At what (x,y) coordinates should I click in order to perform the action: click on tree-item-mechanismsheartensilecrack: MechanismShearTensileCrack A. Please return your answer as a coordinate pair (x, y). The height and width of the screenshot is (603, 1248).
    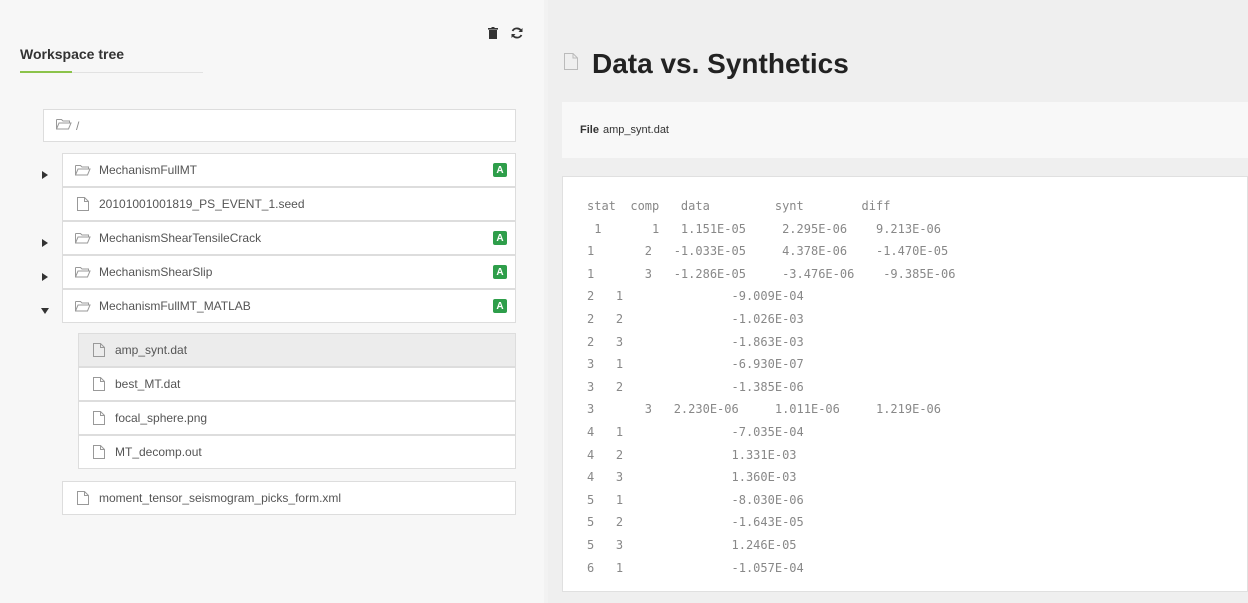
    Looking at the image, I should click on (289, 238).